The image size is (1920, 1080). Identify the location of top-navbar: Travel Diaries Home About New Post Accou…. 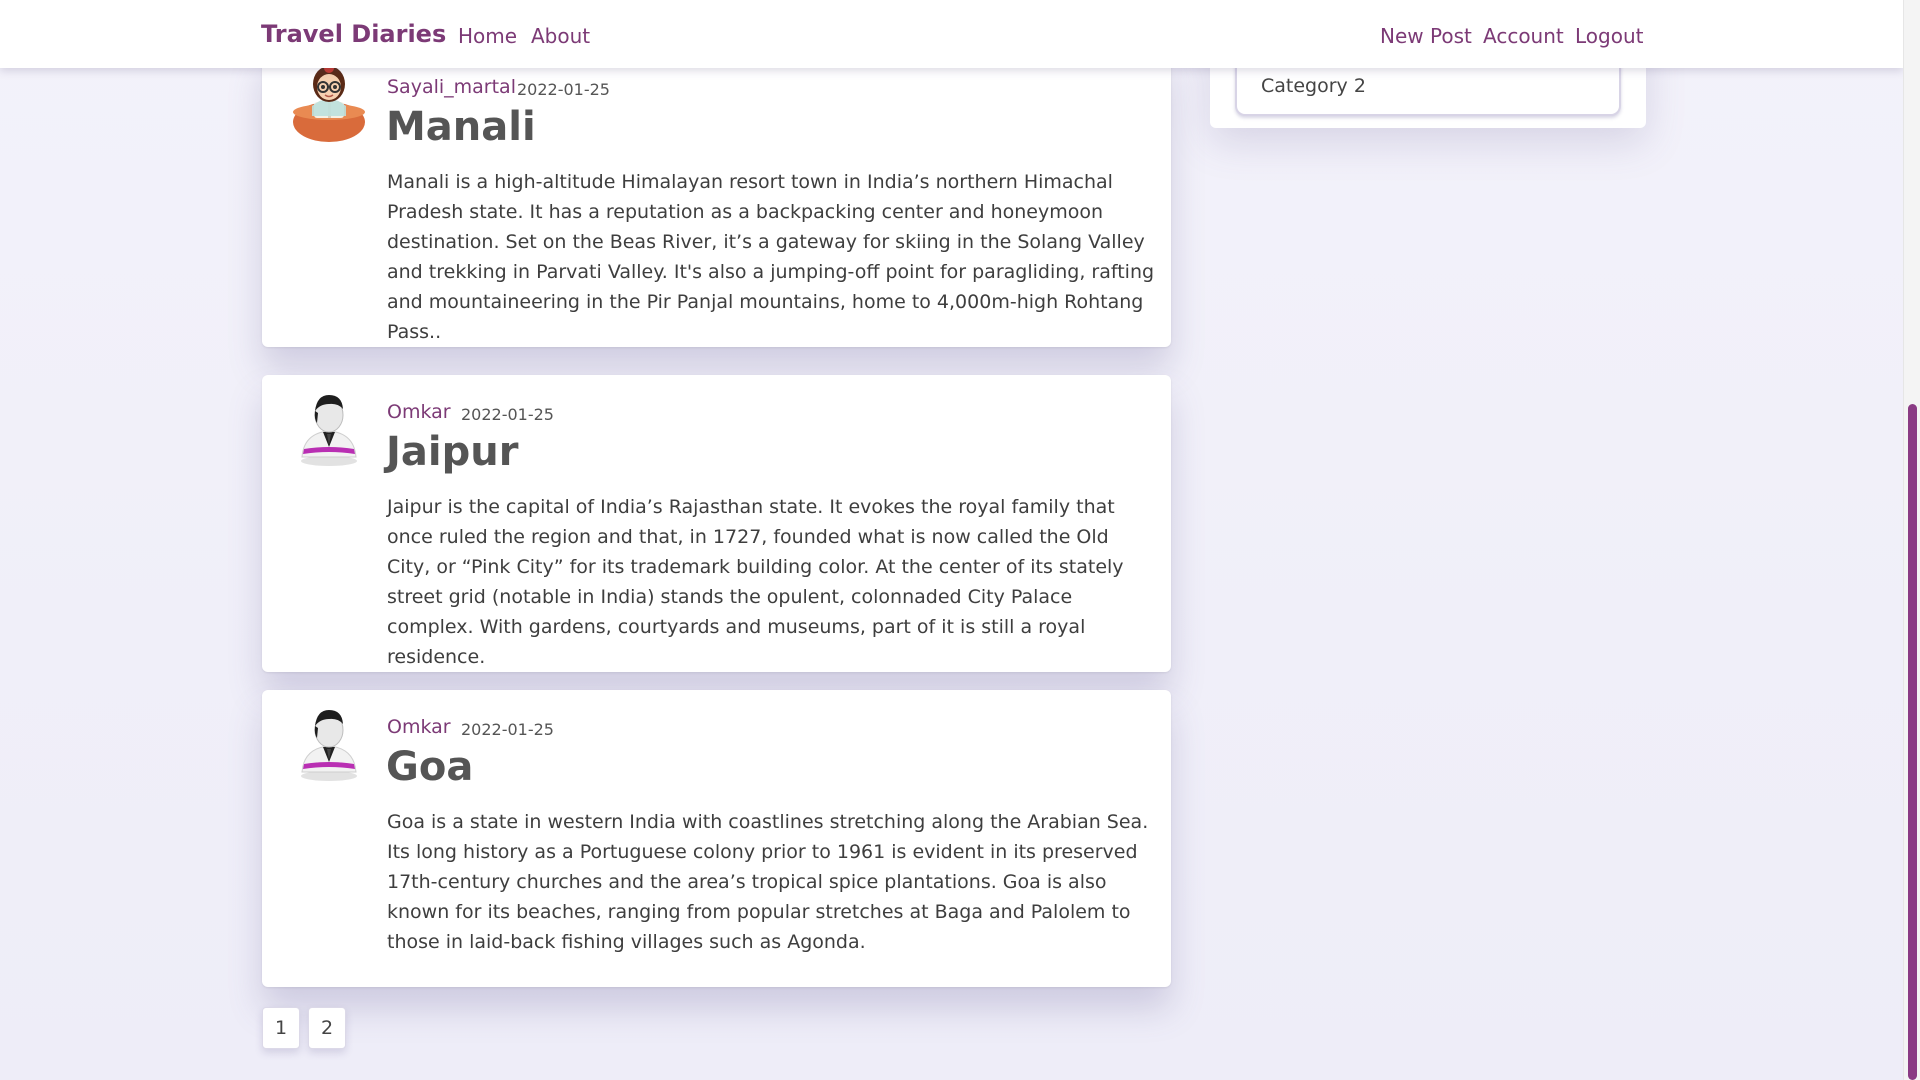
(951, 34).